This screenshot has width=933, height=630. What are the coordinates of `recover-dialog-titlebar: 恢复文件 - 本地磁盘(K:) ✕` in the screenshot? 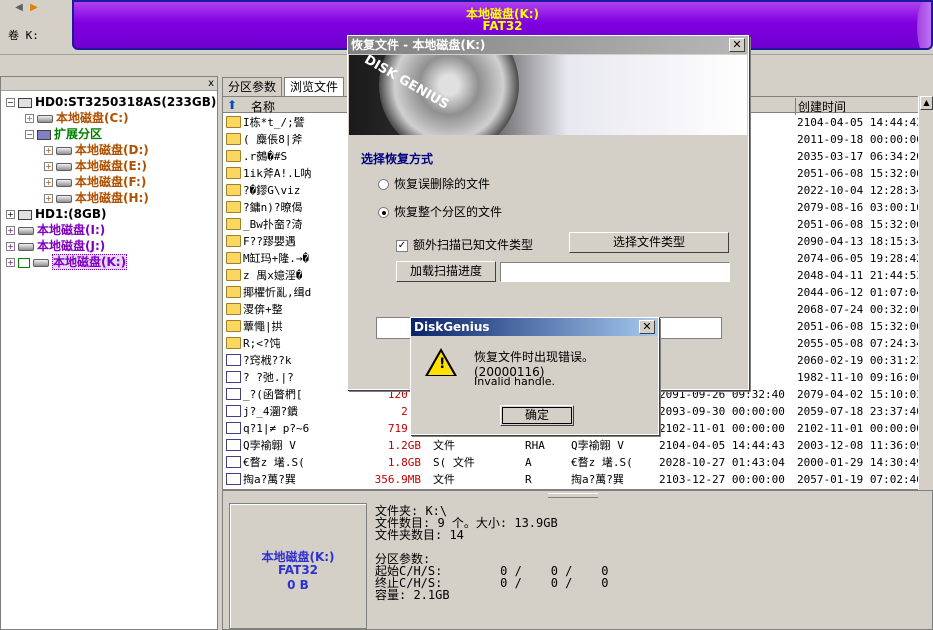 It's located at (548, 45).